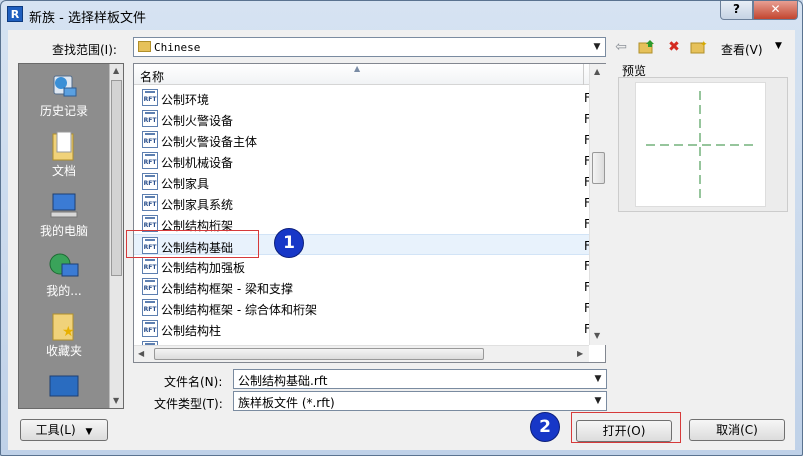 The width and height of the screenshot is (803, 456). Describe the element at coordinates (361, 74) in the screenshot. I see `column-header: 名称 ▲` at that location.